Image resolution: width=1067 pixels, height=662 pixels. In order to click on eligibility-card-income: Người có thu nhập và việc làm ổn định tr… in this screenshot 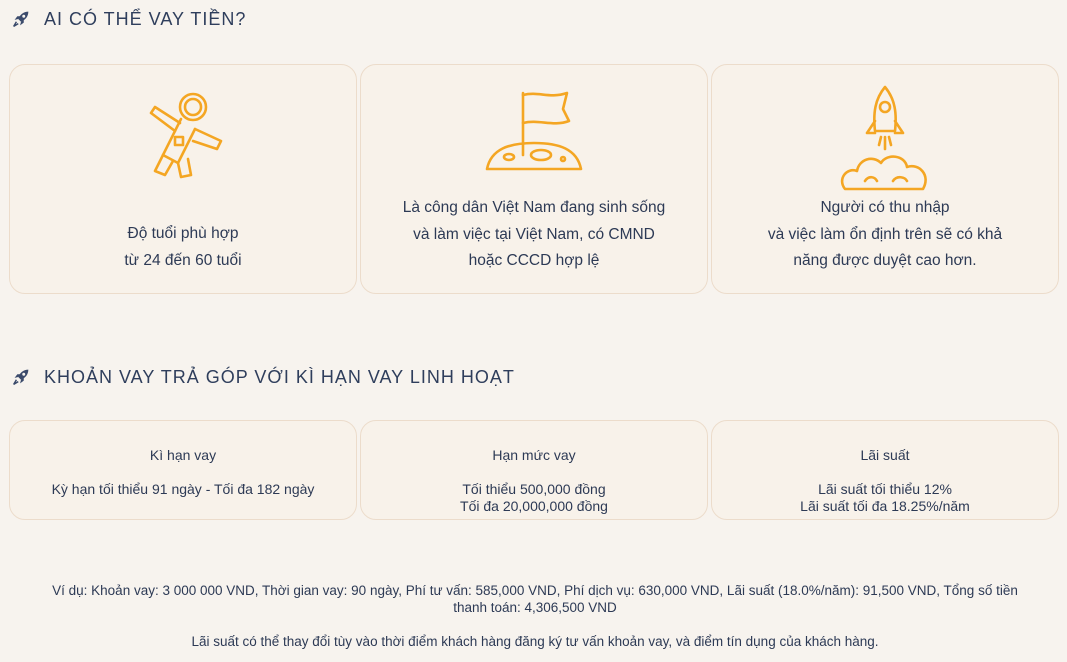, I will do `click(885, 179)`.